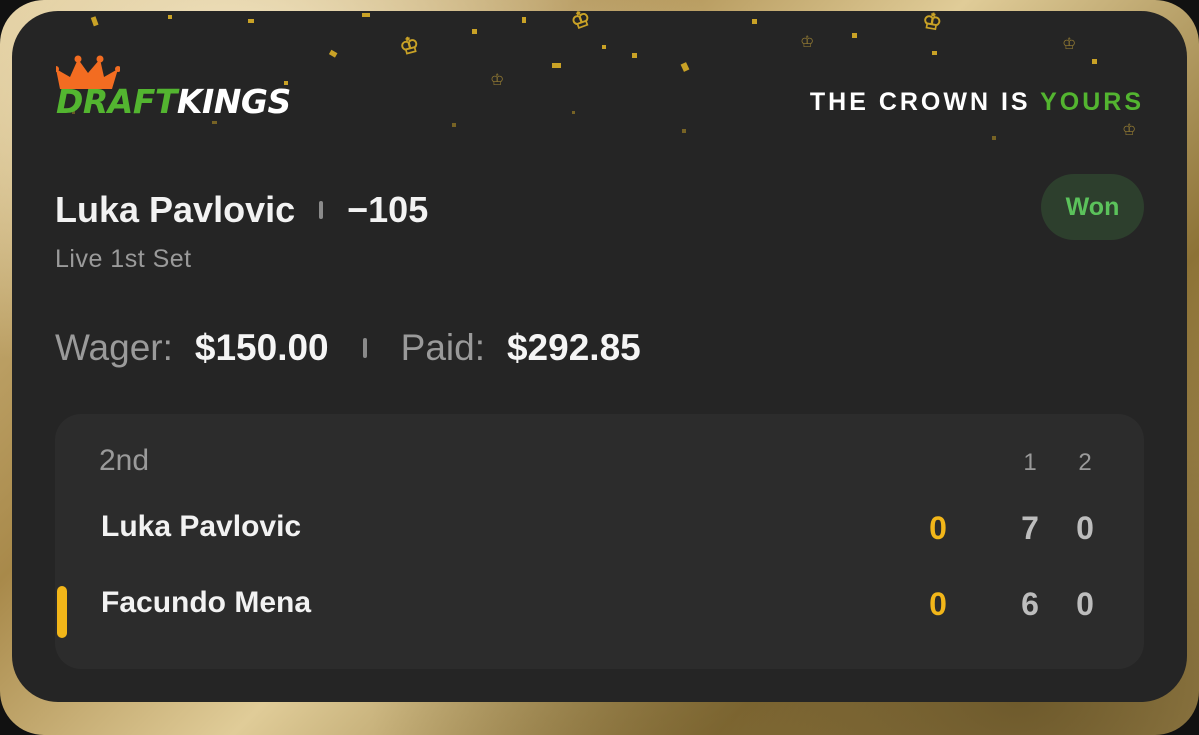  Describe the element at coordinates (201, 526) in the screenshot. I see `player-name: Luka Pavlovic` at that location.